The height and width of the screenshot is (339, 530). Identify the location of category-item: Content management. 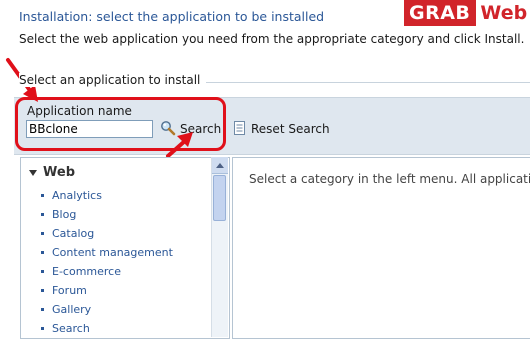
(107, 252).